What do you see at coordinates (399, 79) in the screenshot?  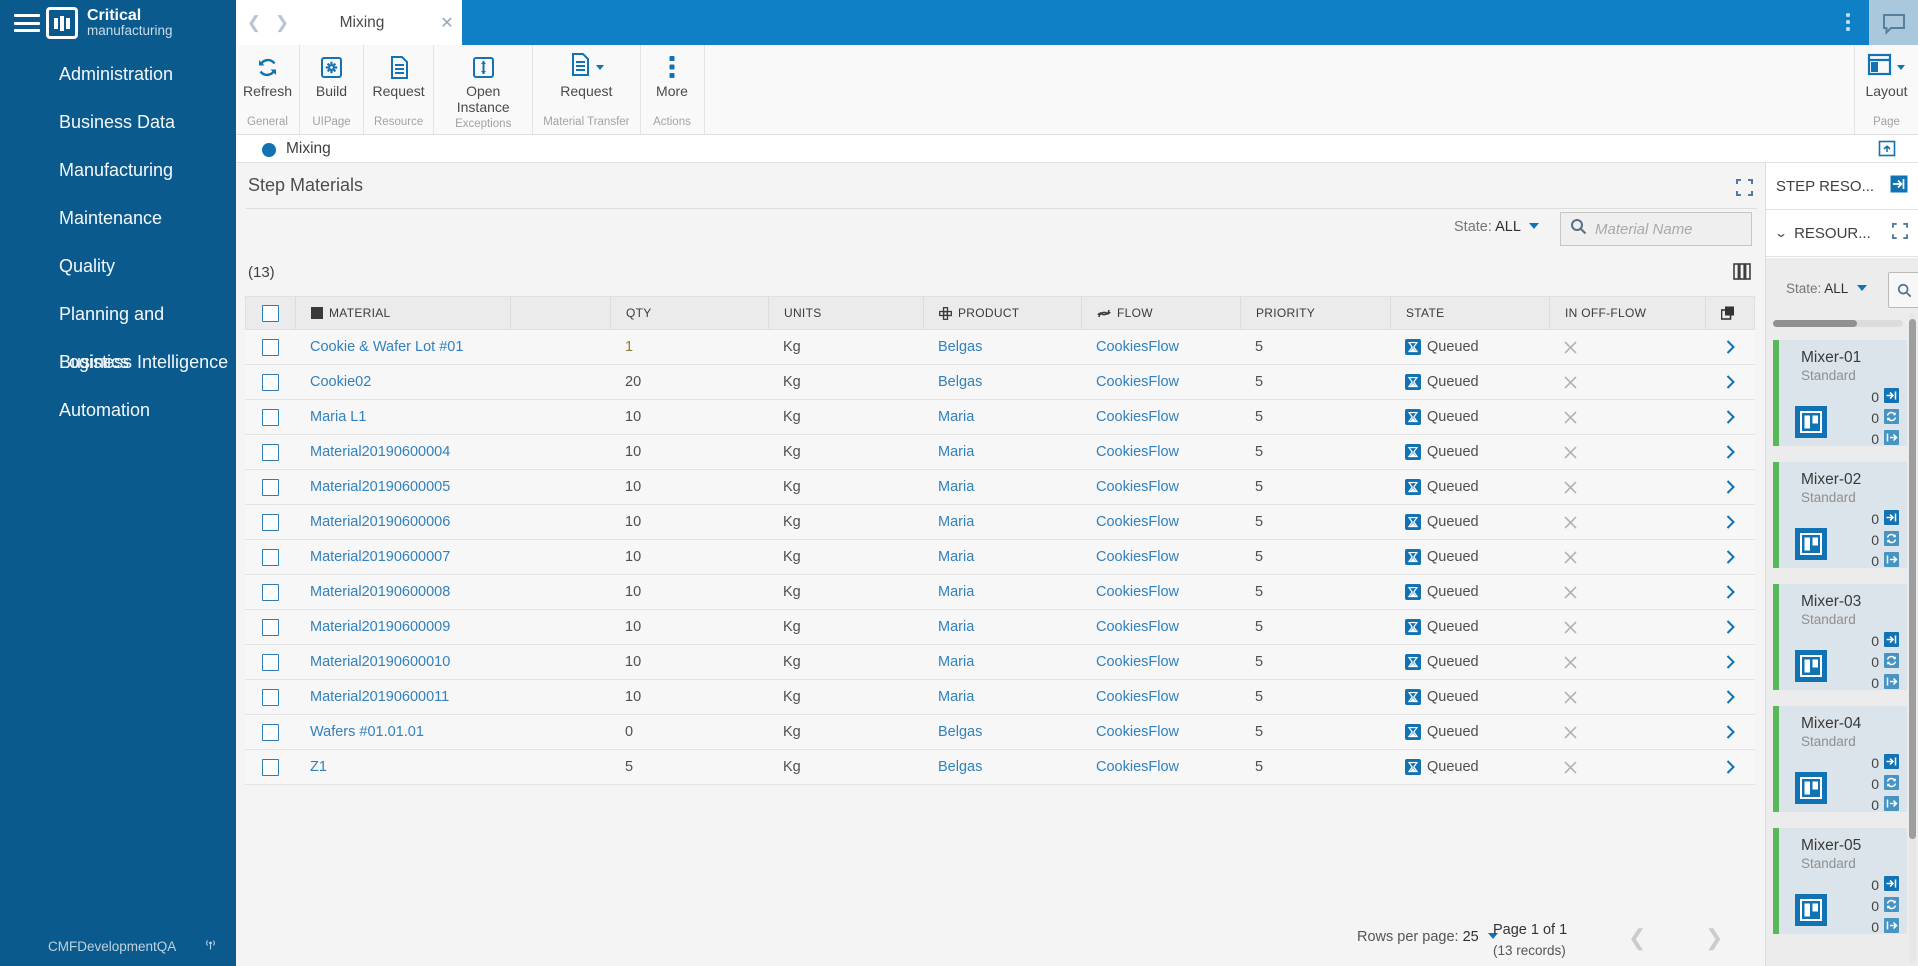 I see `request-resource-button: Request` at bounding box center [399, 79].